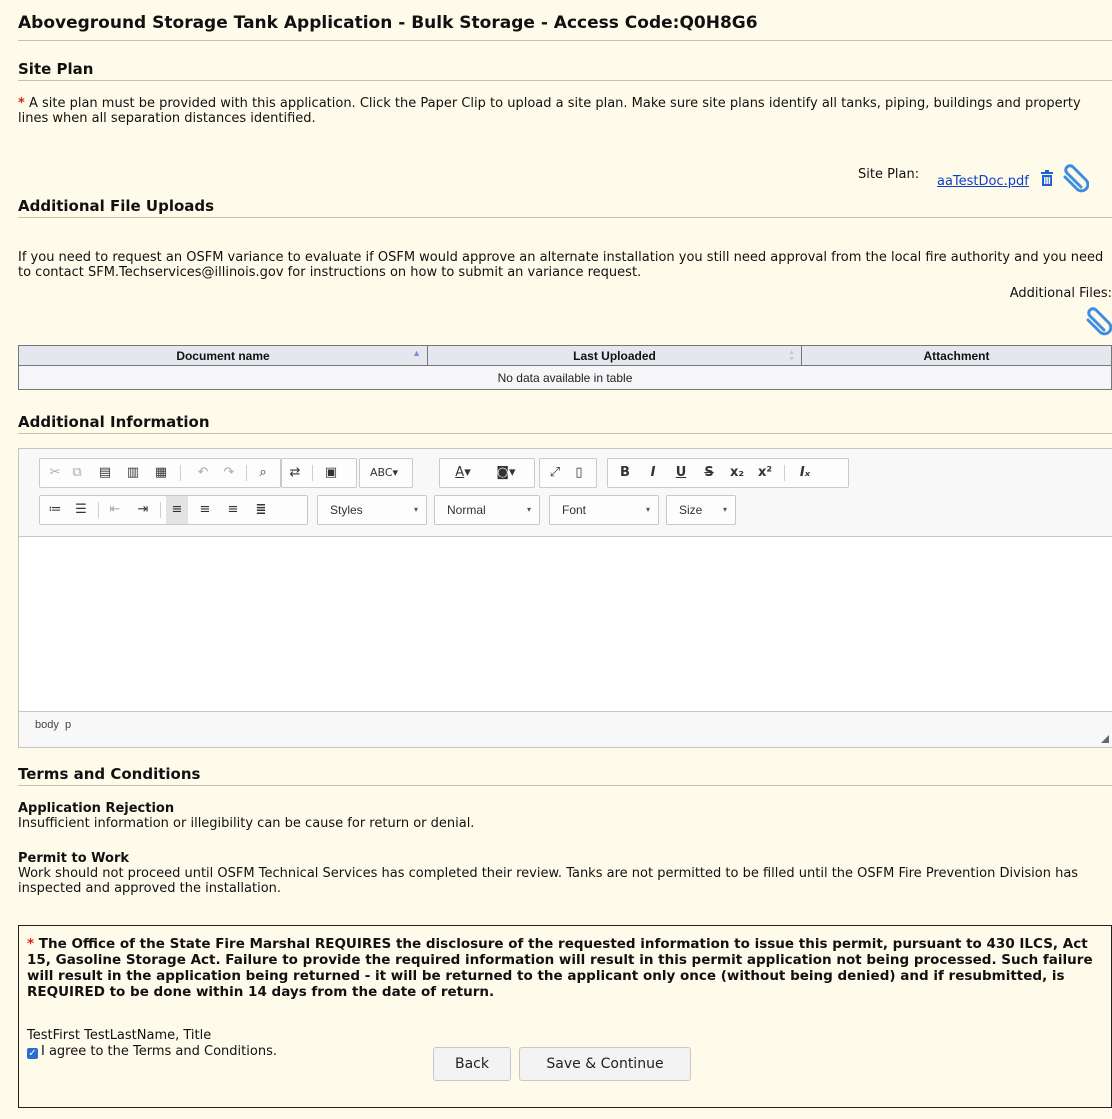  What do you see at coordinates (487, 510) in the screenshot?
I see `format-dropdown: Normal ▾` at bounding box center [487, 510].